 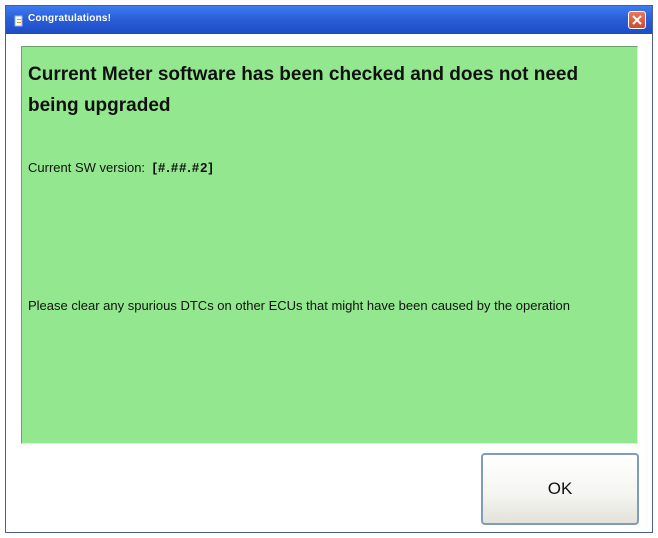 What do you see at coordinates (329, 20) in the screenshot?
I see `title-bar: Congratulations!` at bounding box center [329, 20].